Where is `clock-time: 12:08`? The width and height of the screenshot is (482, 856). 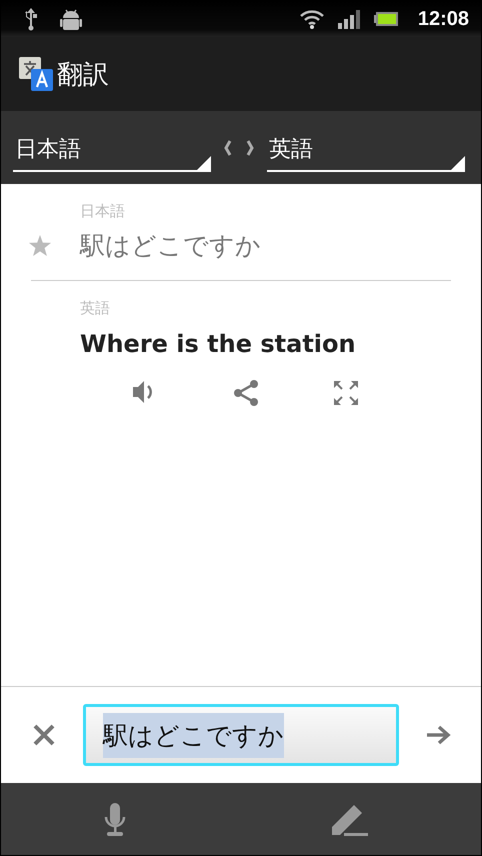
clock-time: 12:08 is located at coordinates (443, 19).